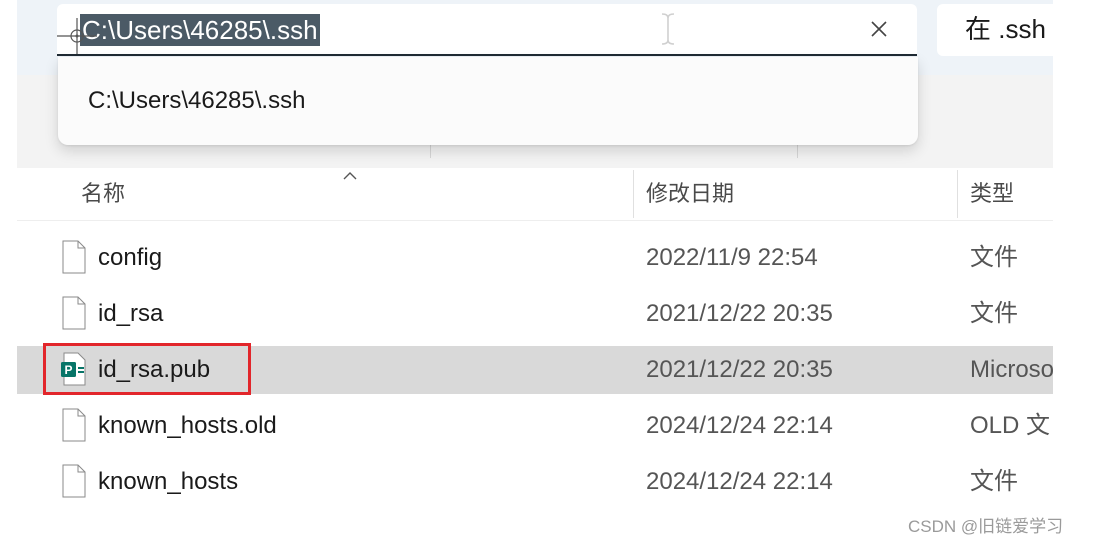  I want to click on column-header-name: 名称, so click(103, 194).